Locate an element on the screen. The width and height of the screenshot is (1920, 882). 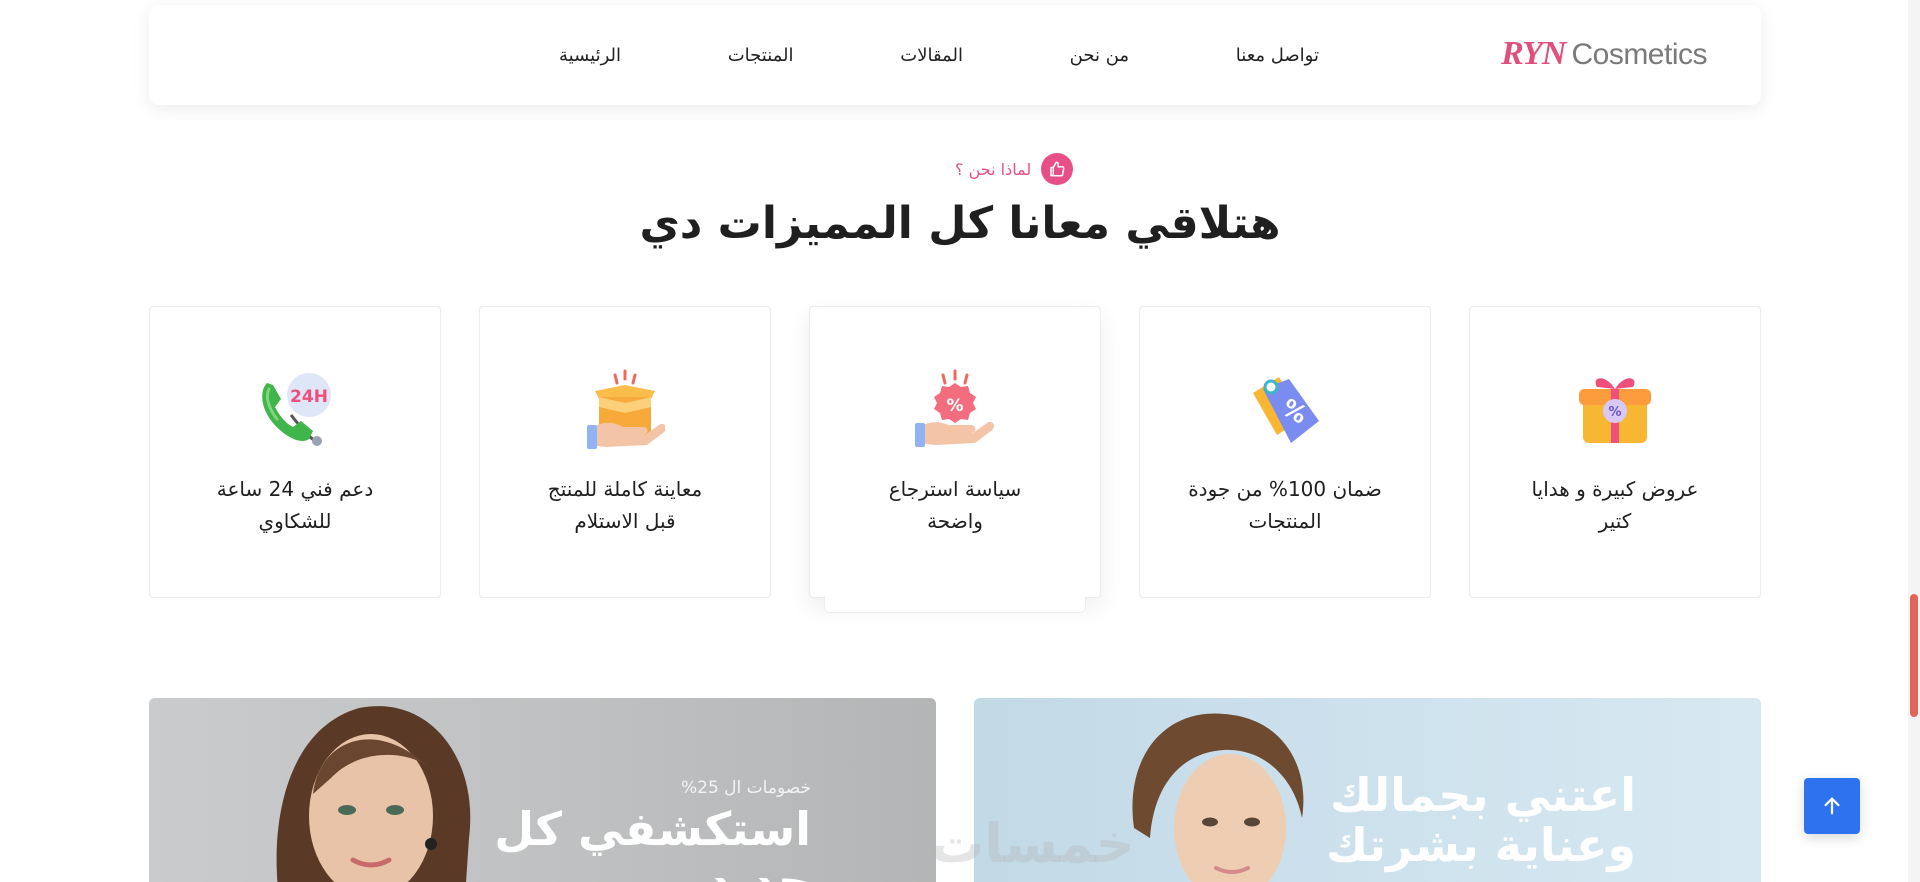
section-tag: لماذا نحن ؟ is located at coordinates (1014, 169).